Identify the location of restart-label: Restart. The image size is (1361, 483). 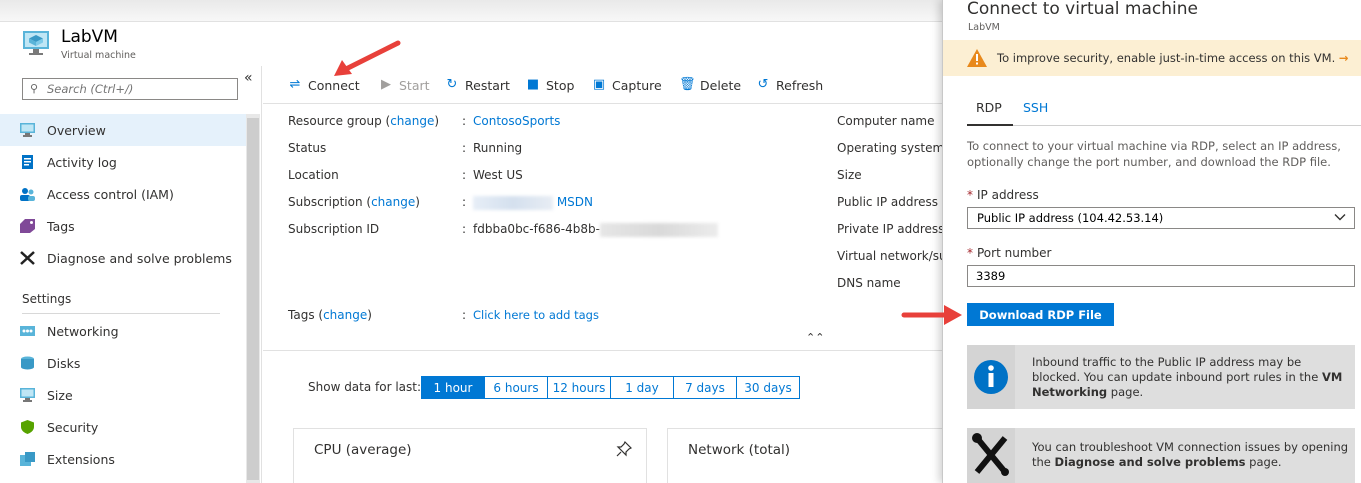
(487, 85).